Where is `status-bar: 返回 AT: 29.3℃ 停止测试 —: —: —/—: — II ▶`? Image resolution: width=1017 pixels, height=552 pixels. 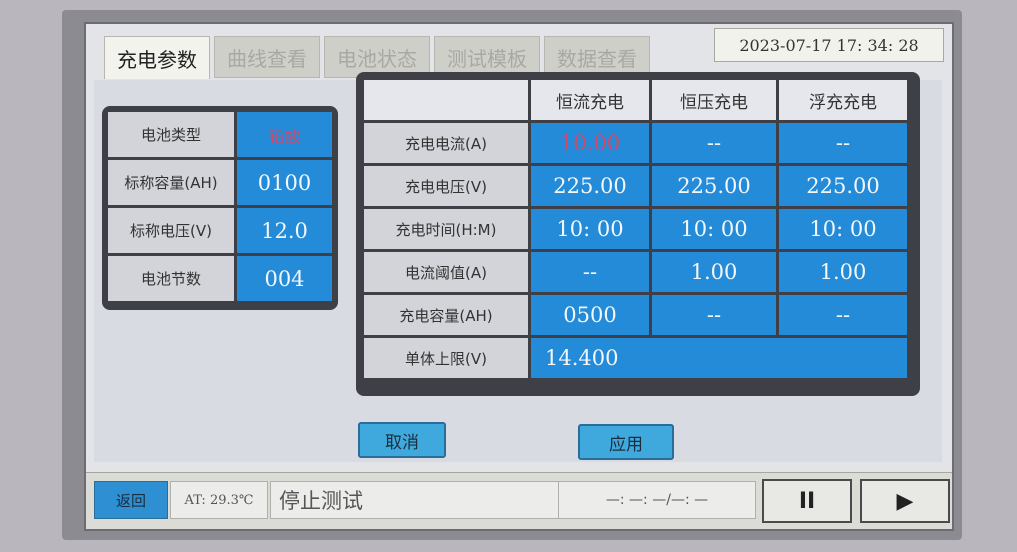
status-bar: 返回 AT: 29.3℃ 停止测试 —: —: —/—: — II ▶ is located at coordinates (519, 500).